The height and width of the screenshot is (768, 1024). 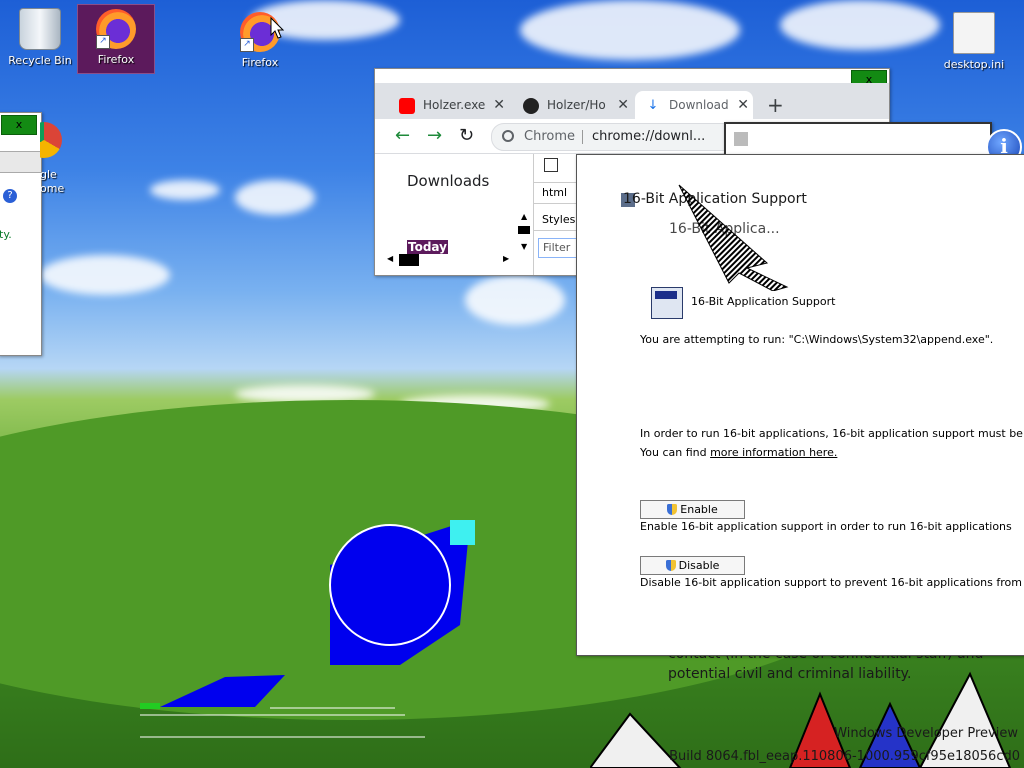 I want to click on status-link: ty., so click(x=6, y=234).